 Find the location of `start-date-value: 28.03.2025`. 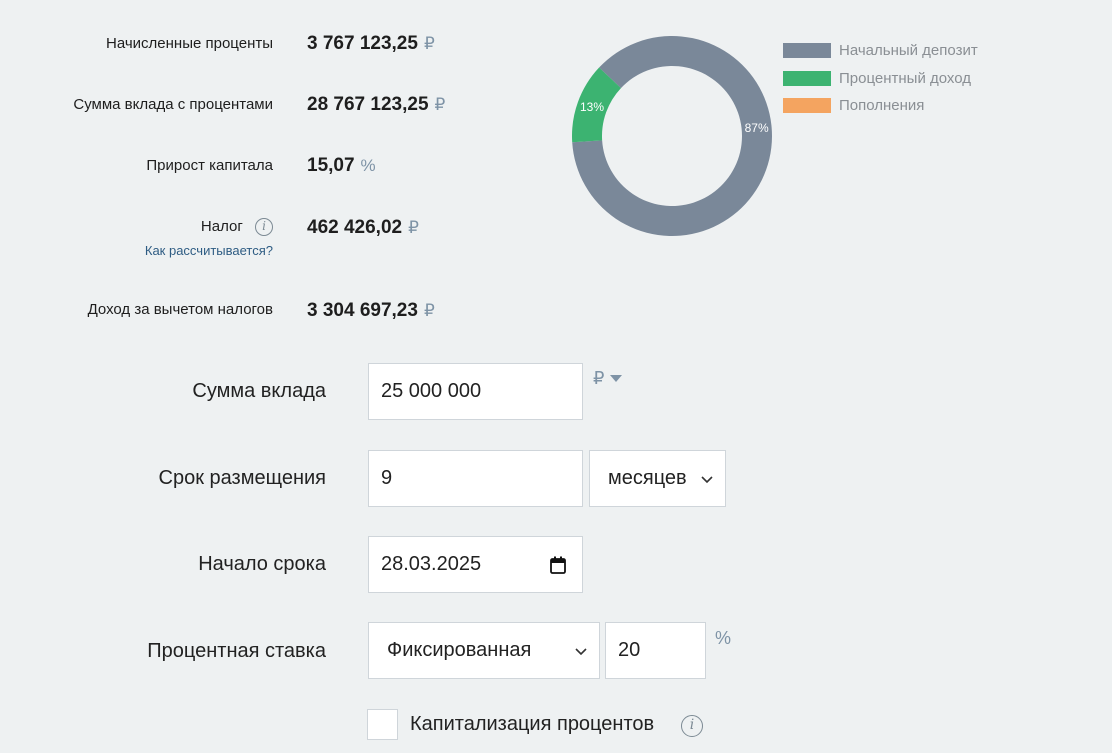

start-date-value: 28.03.2025 is located at coordinates (431, 564).